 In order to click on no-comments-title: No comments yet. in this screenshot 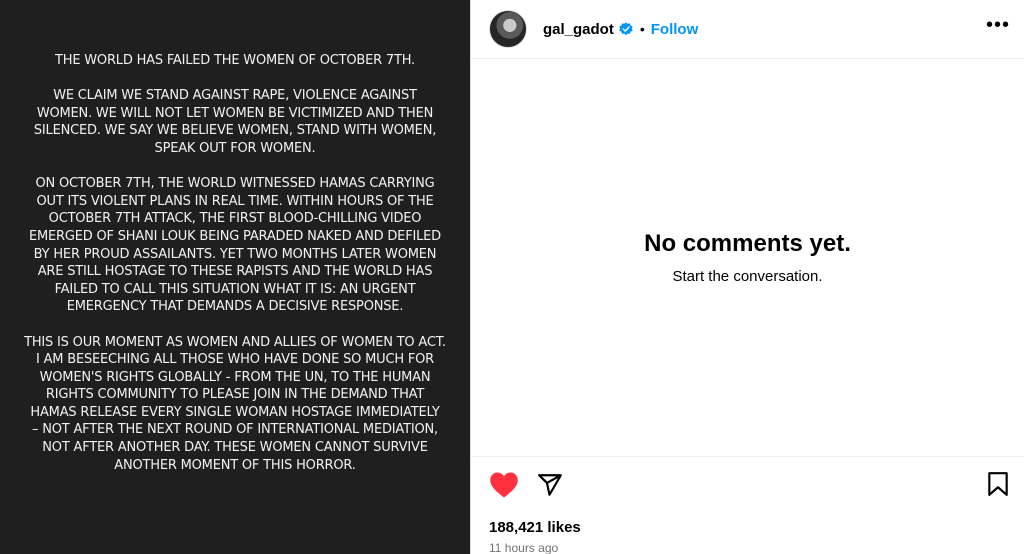, I will do `click(747, 243)`.